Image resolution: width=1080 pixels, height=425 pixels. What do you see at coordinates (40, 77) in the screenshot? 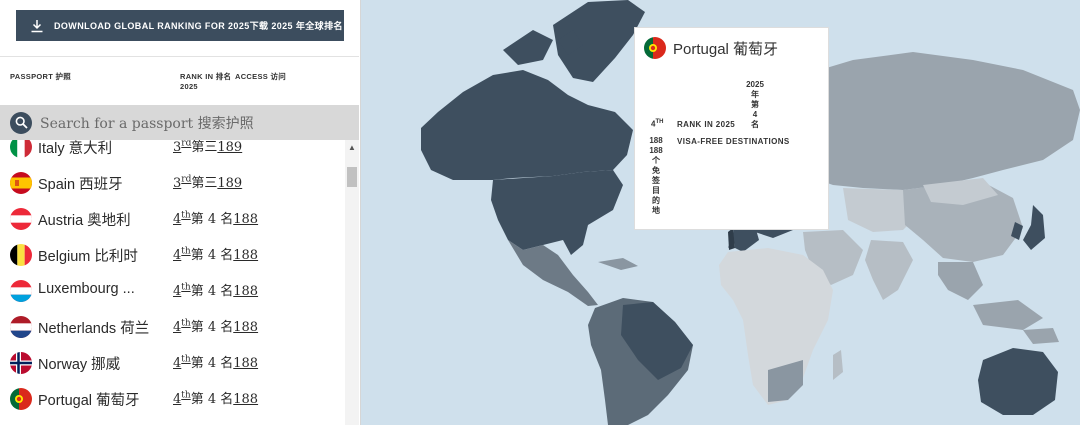
I see `passport-column-header: PASSPORT 护照` at bounding box center [40, 77].